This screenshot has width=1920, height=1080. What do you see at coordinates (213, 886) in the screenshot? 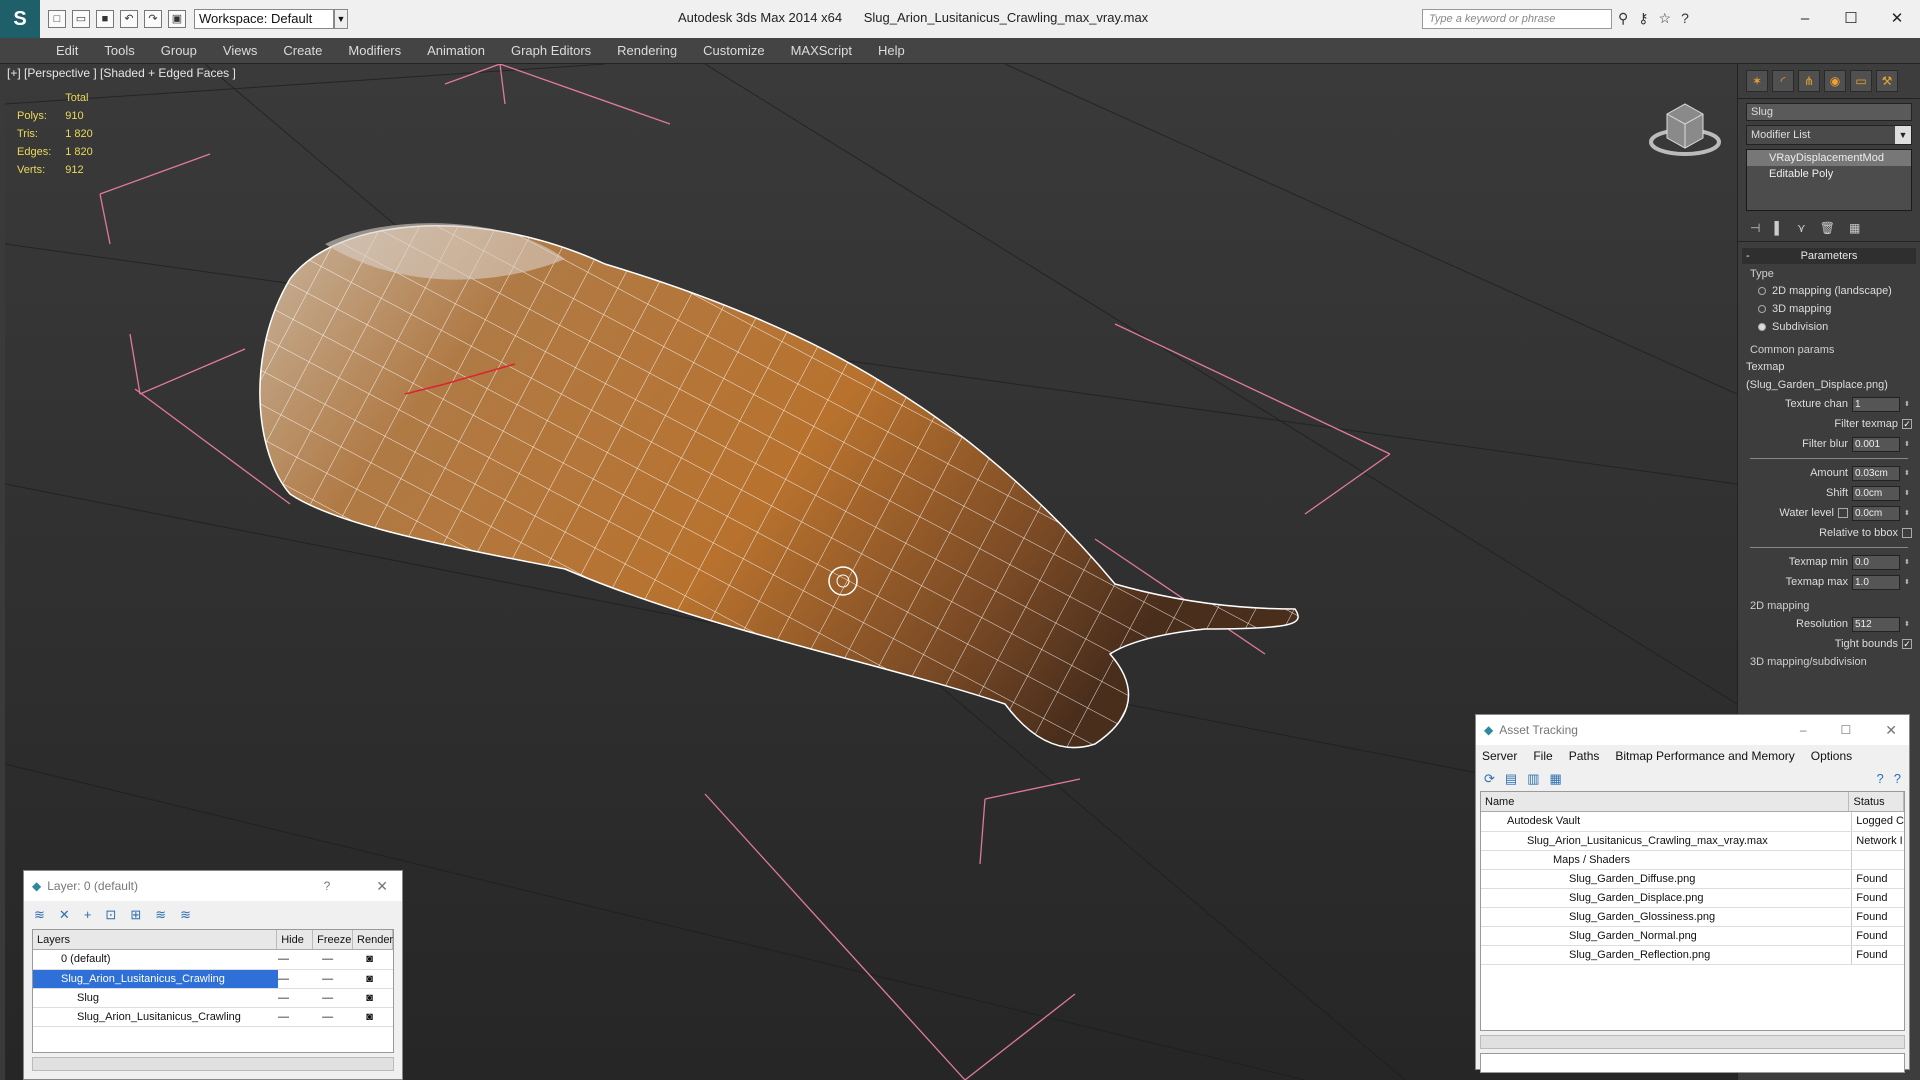
I see `layer-panel-header: ◆ Layer: 0 (default) ? ✕` at bounding box center [213, 886].